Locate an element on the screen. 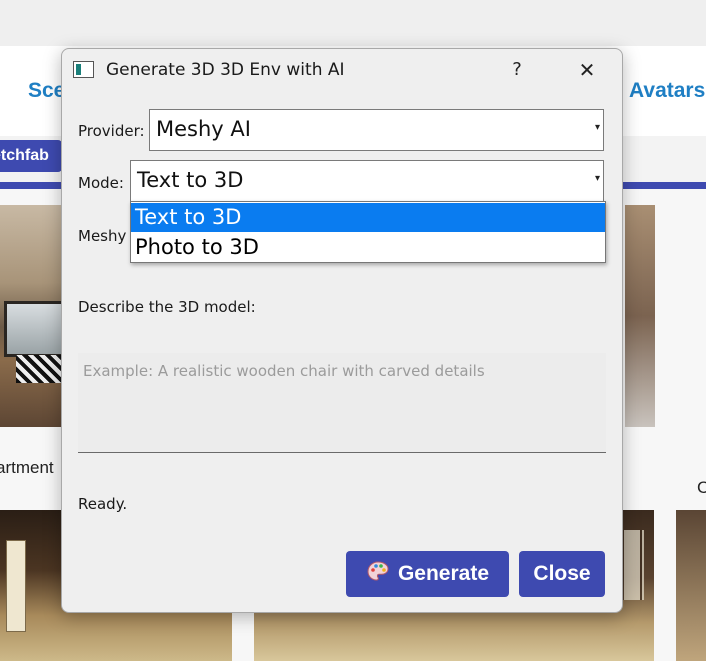 This screenshot has height=661, width=706. mode-option-photo-to-3d: Photo to 3D is located at coordinates (368, 247).